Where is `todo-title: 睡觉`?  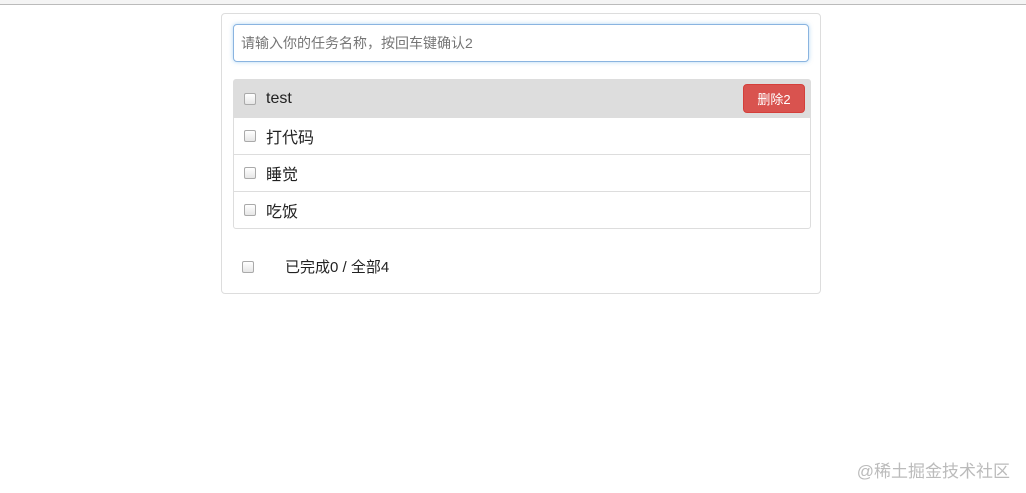 todo-title: 睡觉 is located at coordinates (282, 175).